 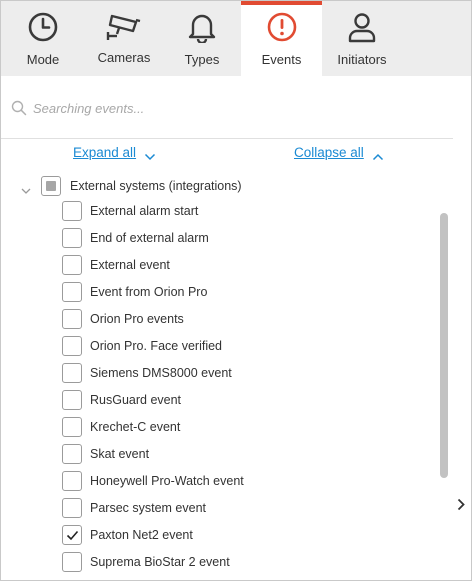 What do you see at coordinates (216, 511) in the screenshot?
I see `list-item: Parsec system event` at bounding box center [216, 511].